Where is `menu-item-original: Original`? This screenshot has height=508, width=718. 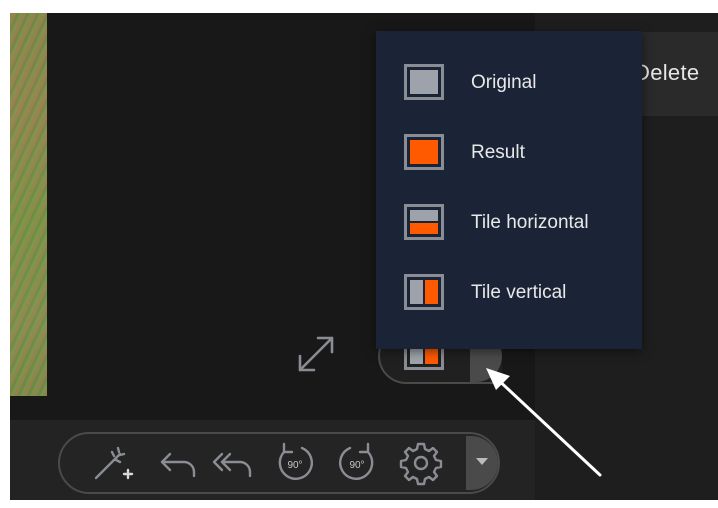 menu-item-original: Original is located at coordinates (509, 83).